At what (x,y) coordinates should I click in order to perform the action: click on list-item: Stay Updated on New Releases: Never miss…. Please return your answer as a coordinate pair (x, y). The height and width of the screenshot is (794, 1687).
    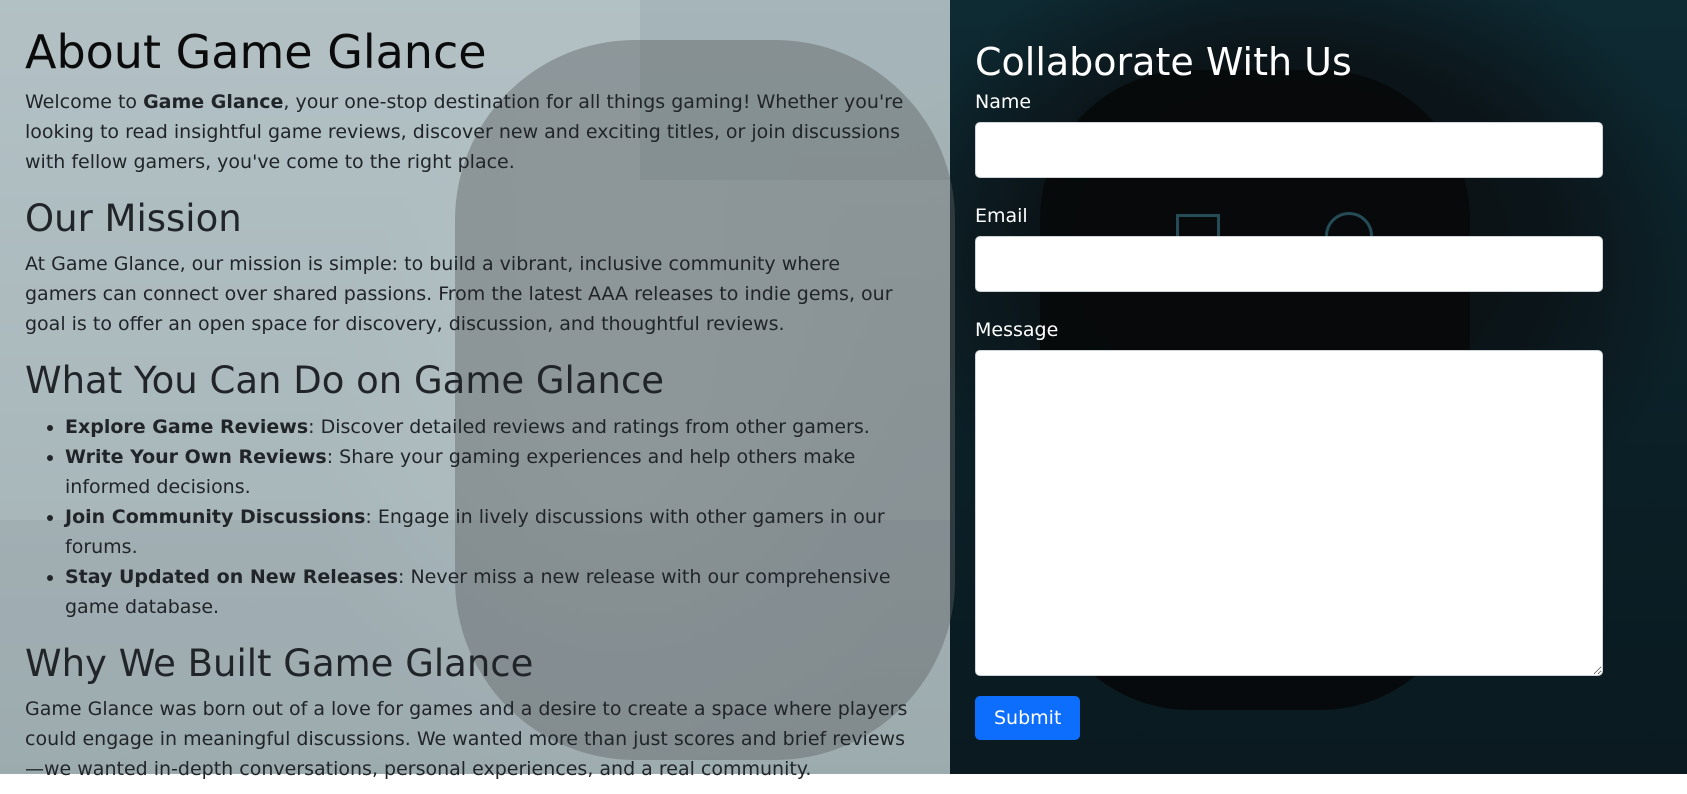
    Looking at the image, I should click on (490, 592).